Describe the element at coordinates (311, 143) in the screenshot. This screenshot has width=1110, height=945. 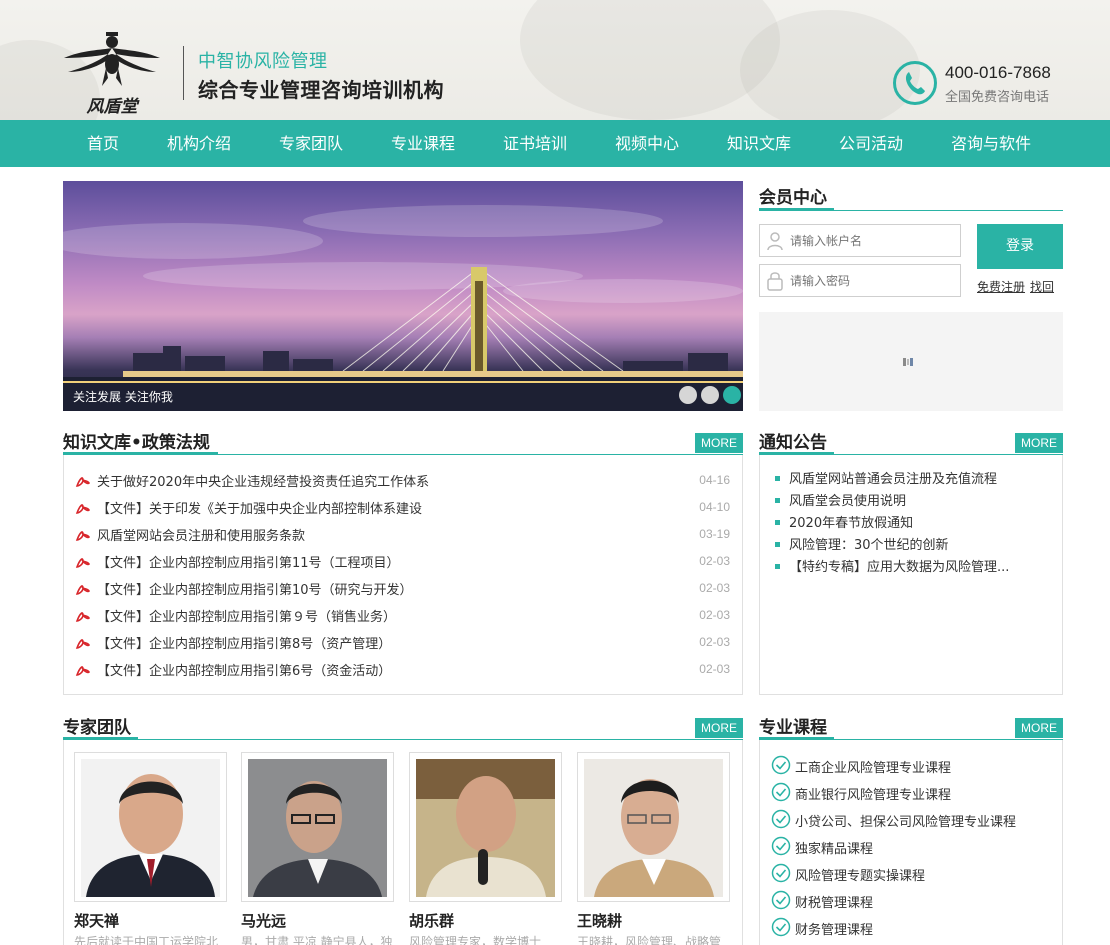
I see `nav-item-experts: 专家团队` at that location.